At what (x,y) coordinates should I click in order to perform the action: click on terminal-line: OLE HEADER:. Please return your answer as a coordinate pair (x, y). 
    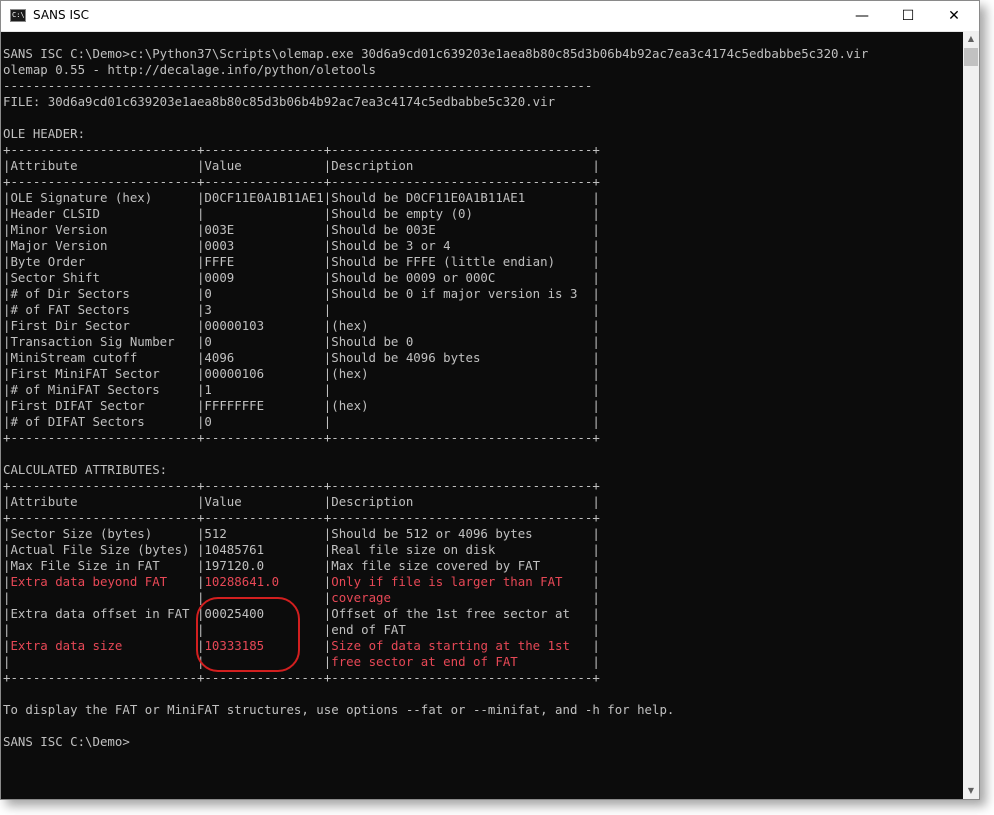
    Looking at the image, I should click on (44, 133).